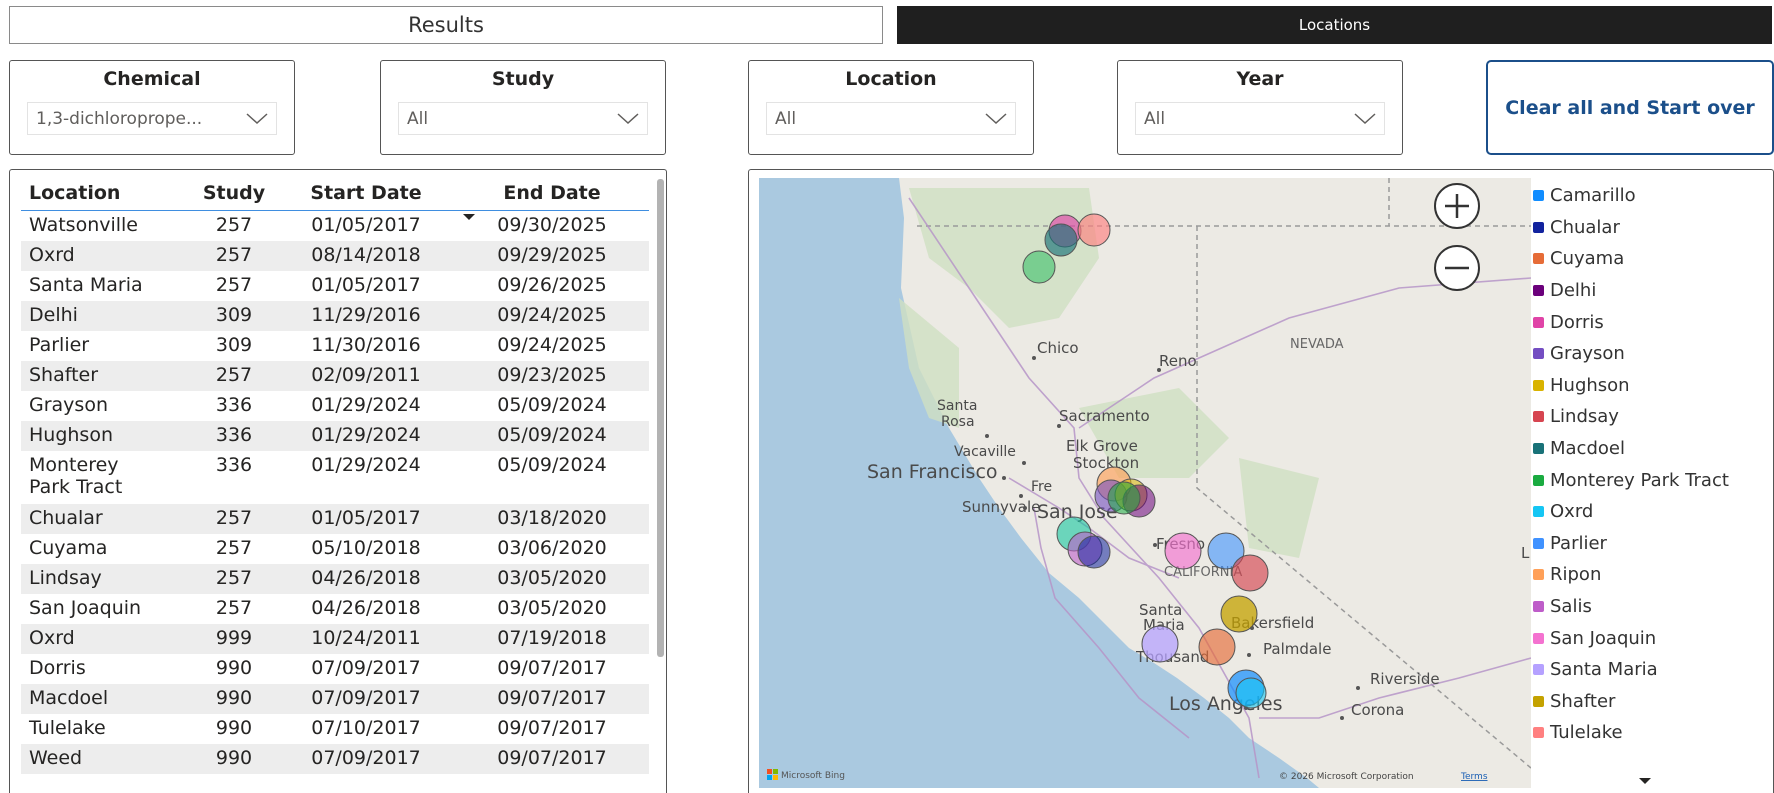 The height and width of the screenshot is (793, 1774). I want to click on location-dropdown: All, so click(891, 118).